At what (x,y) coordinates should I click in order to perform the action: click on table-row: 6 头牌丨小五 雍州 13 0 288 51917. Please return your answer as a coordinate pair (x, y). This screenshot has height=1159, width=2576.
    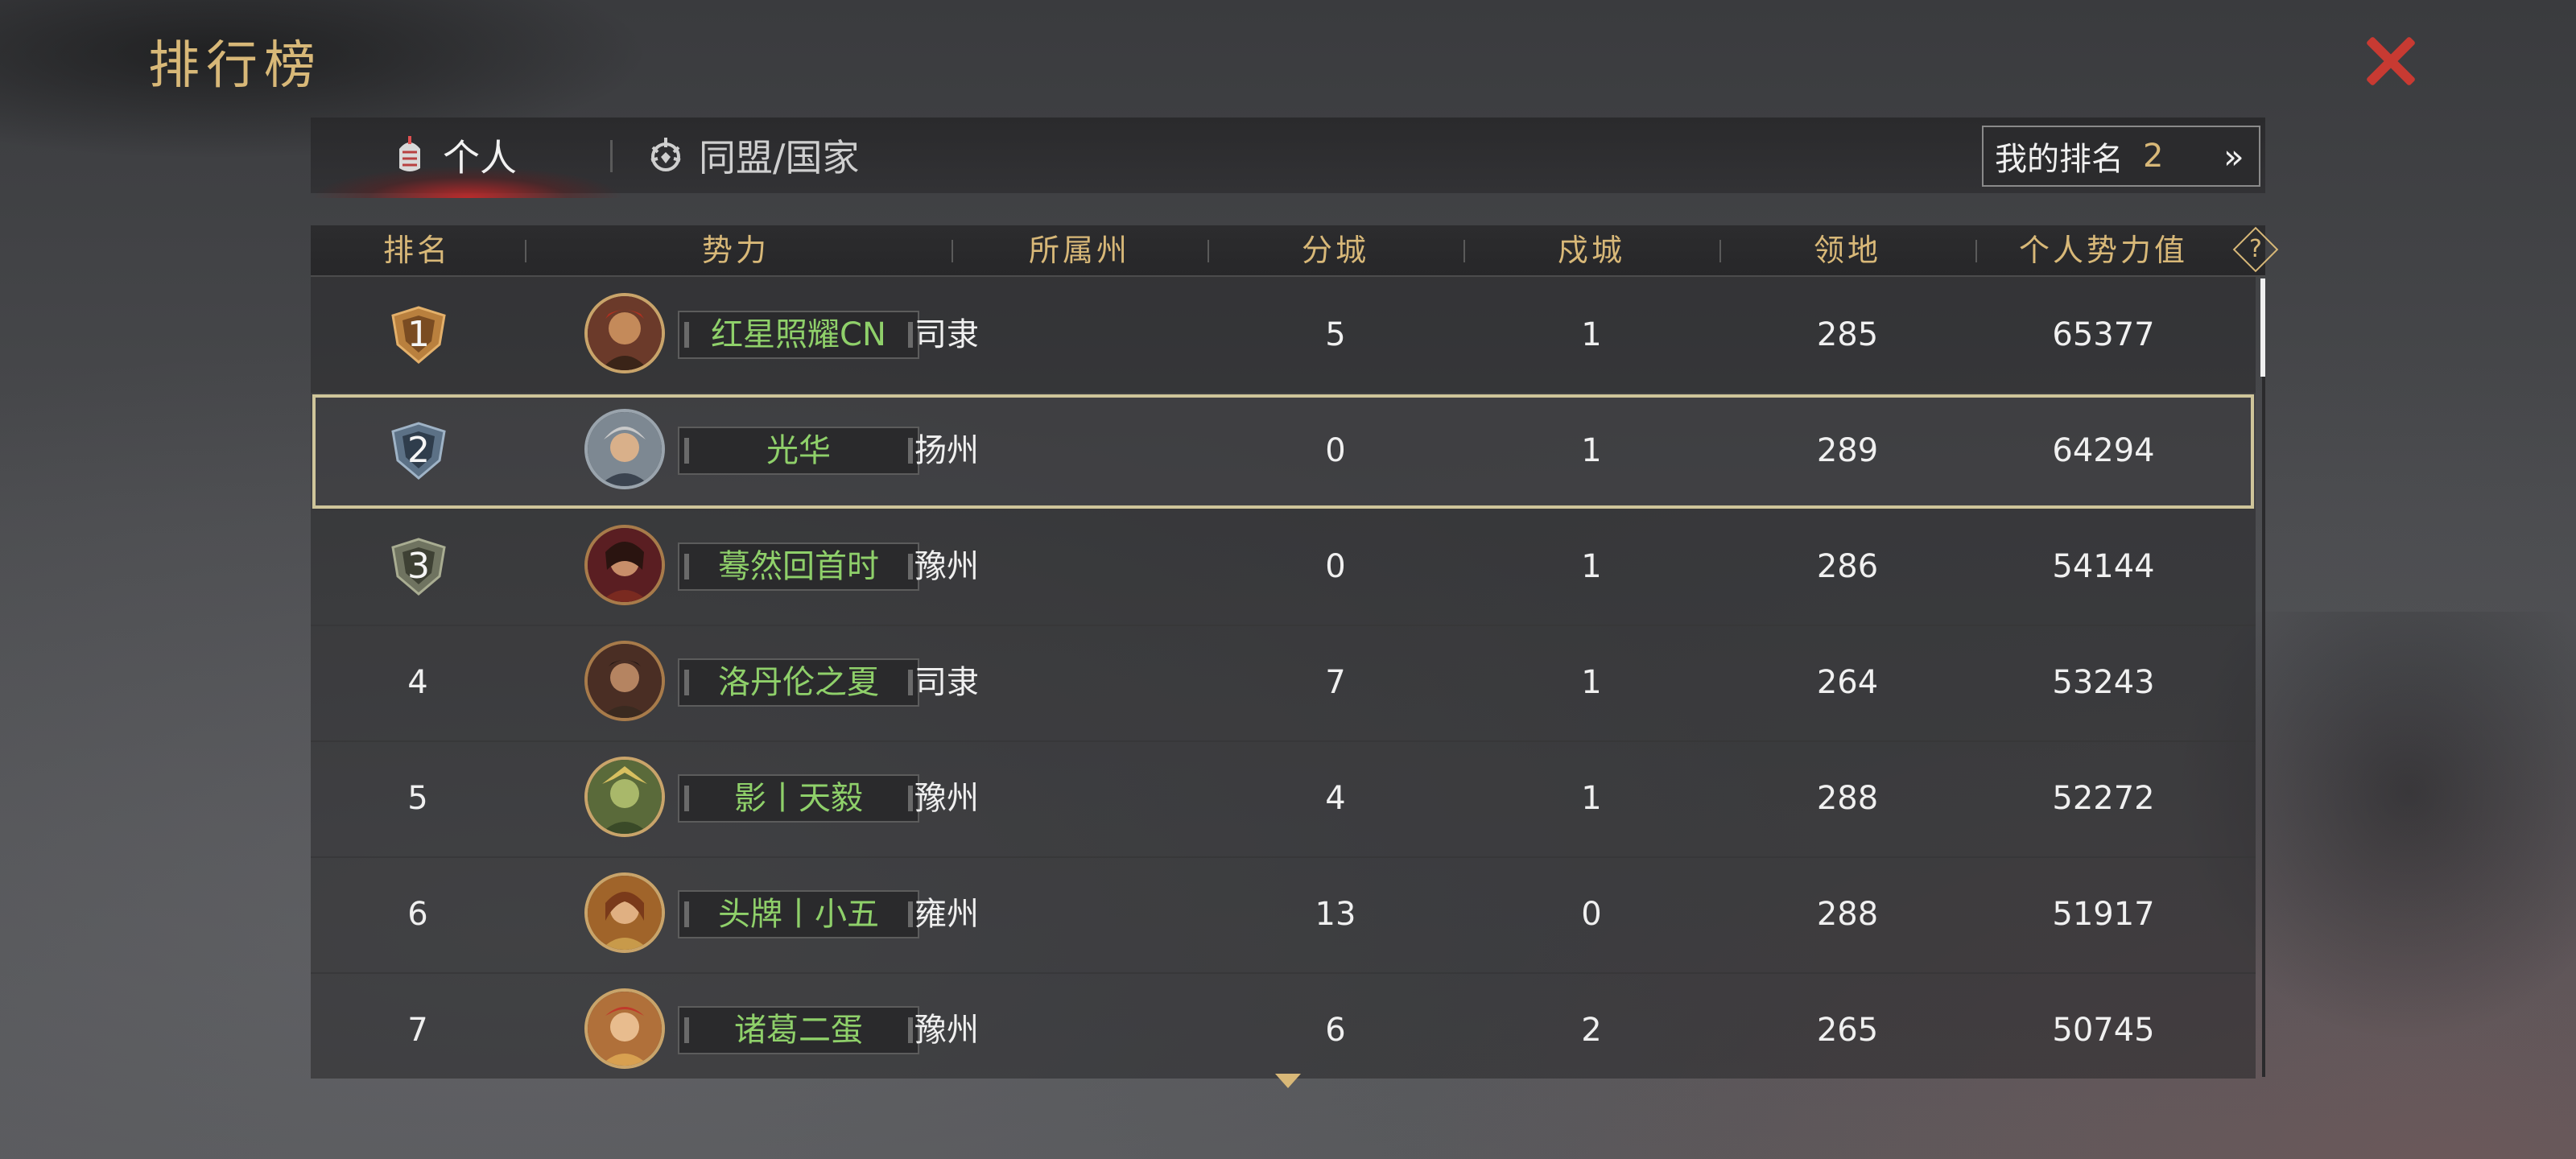
    Looking at the image, I should click on (1283, 915).